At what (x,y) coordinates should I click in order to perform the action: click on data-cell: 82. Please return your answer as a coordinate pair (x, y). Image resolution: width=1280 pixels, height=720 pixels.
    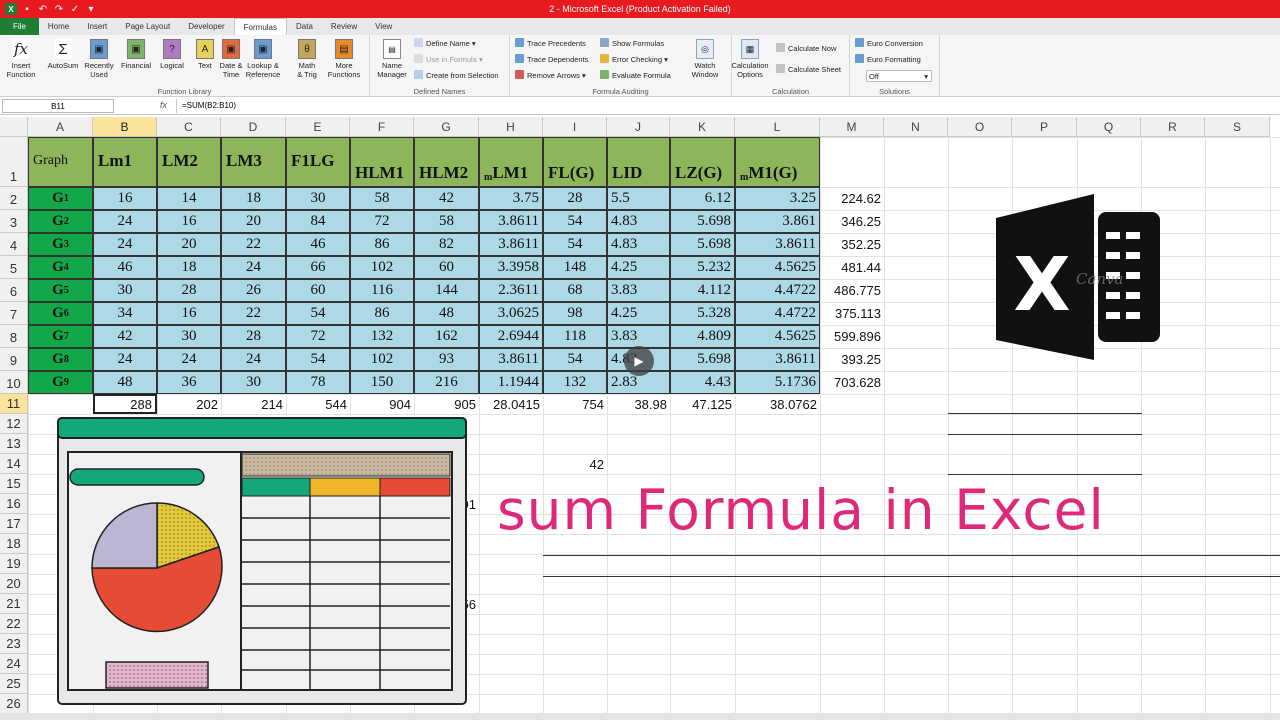
    Looking at the image, I should click on (446, 244).